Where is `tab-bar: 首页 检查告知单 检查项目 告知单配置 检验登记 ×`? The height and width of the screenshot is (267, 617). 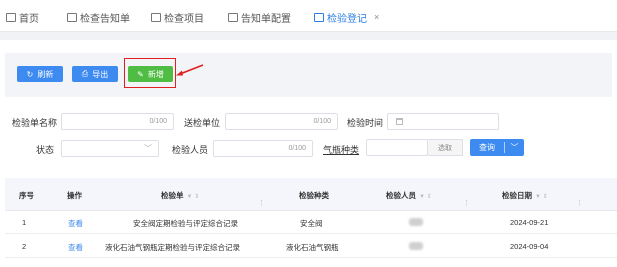 tab-bar: 首页 检查告知单 检查项目 告知单配置 检验登记 × is located at coordinates (308, 16).